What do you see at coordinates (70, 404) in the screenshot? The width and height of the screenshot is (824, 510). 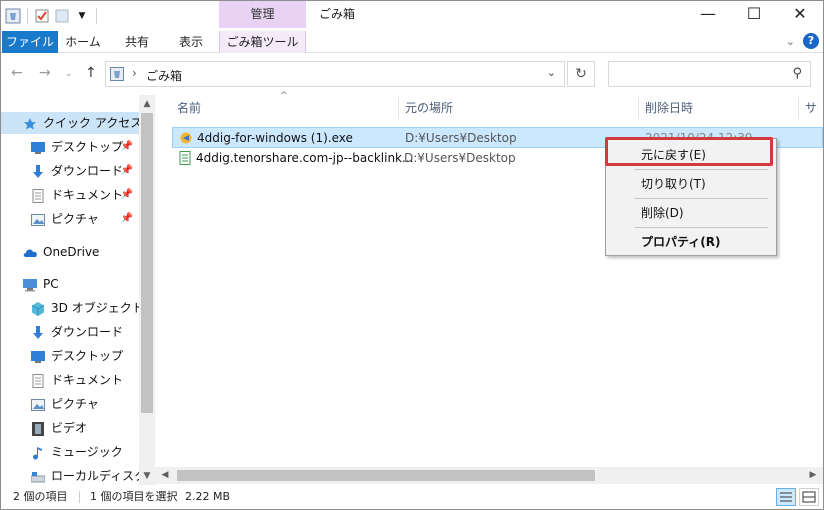 I see `sidebar-item-pictures-pc: ピクチャ` at bounding box center [70, 404].